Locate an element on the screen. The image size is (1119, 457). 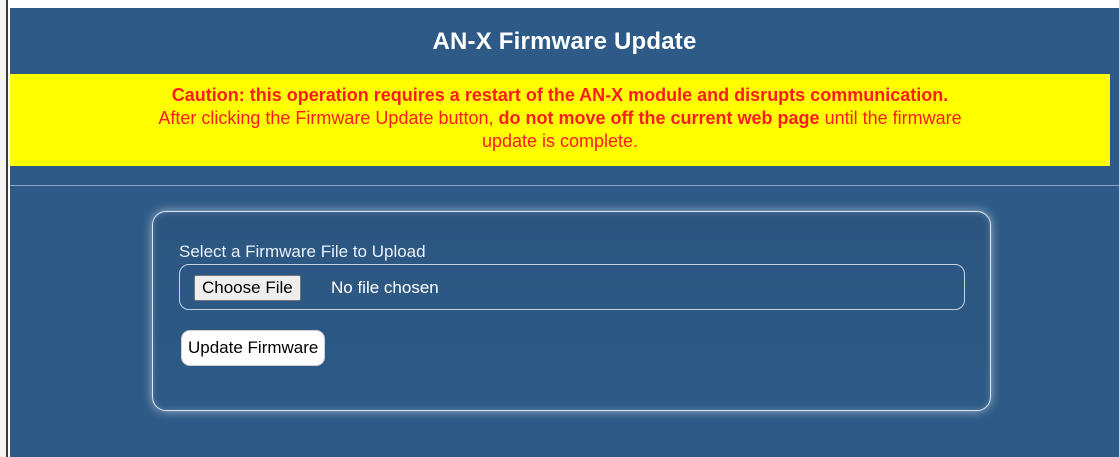
section-divider is located at coordinates (564, 185).